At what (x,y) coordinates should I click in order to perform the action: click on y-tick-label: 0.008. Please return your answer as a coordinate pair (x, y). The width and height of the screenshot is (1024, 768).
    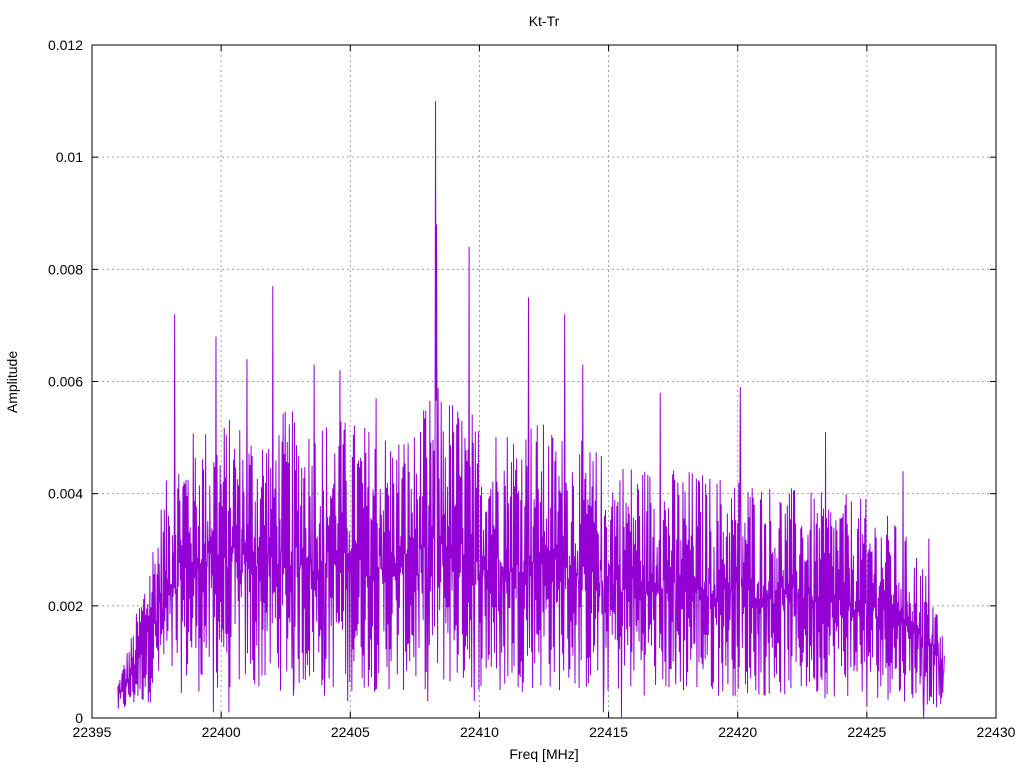
    Looking at the image, I should click on (65, 269).